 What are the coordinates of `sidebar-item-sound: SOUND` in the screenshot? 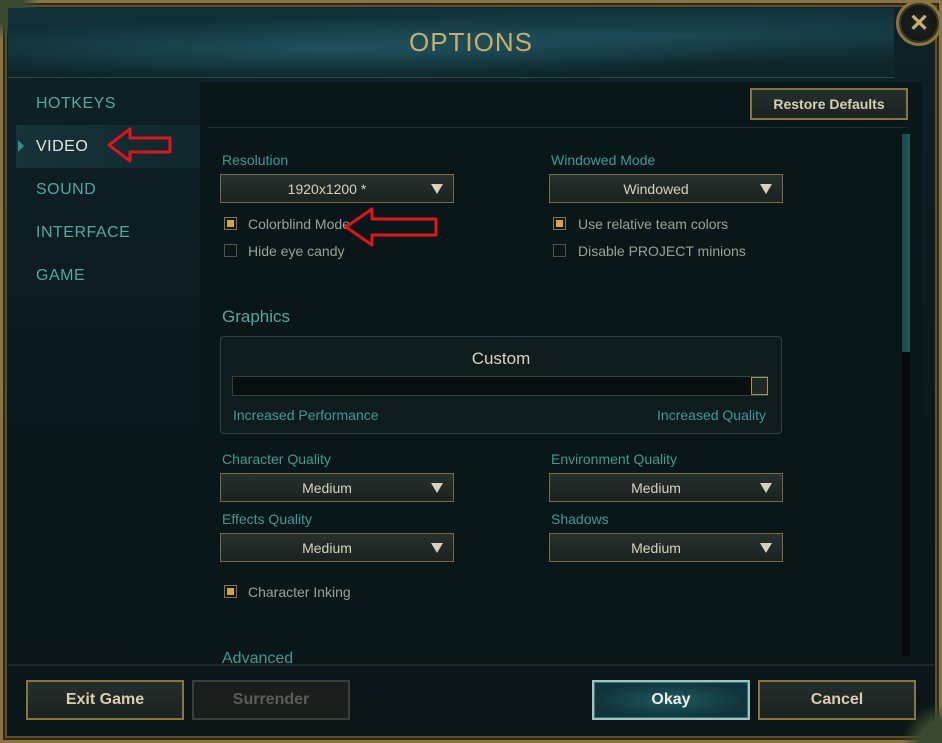 It's located at (108, 189).